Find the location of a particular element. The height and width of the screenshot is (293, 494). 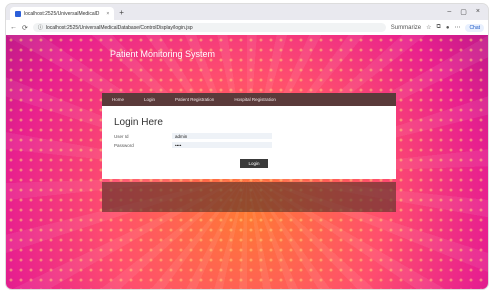

nav-patient-registration: Patient Registration is located at coordinates (194, 99).